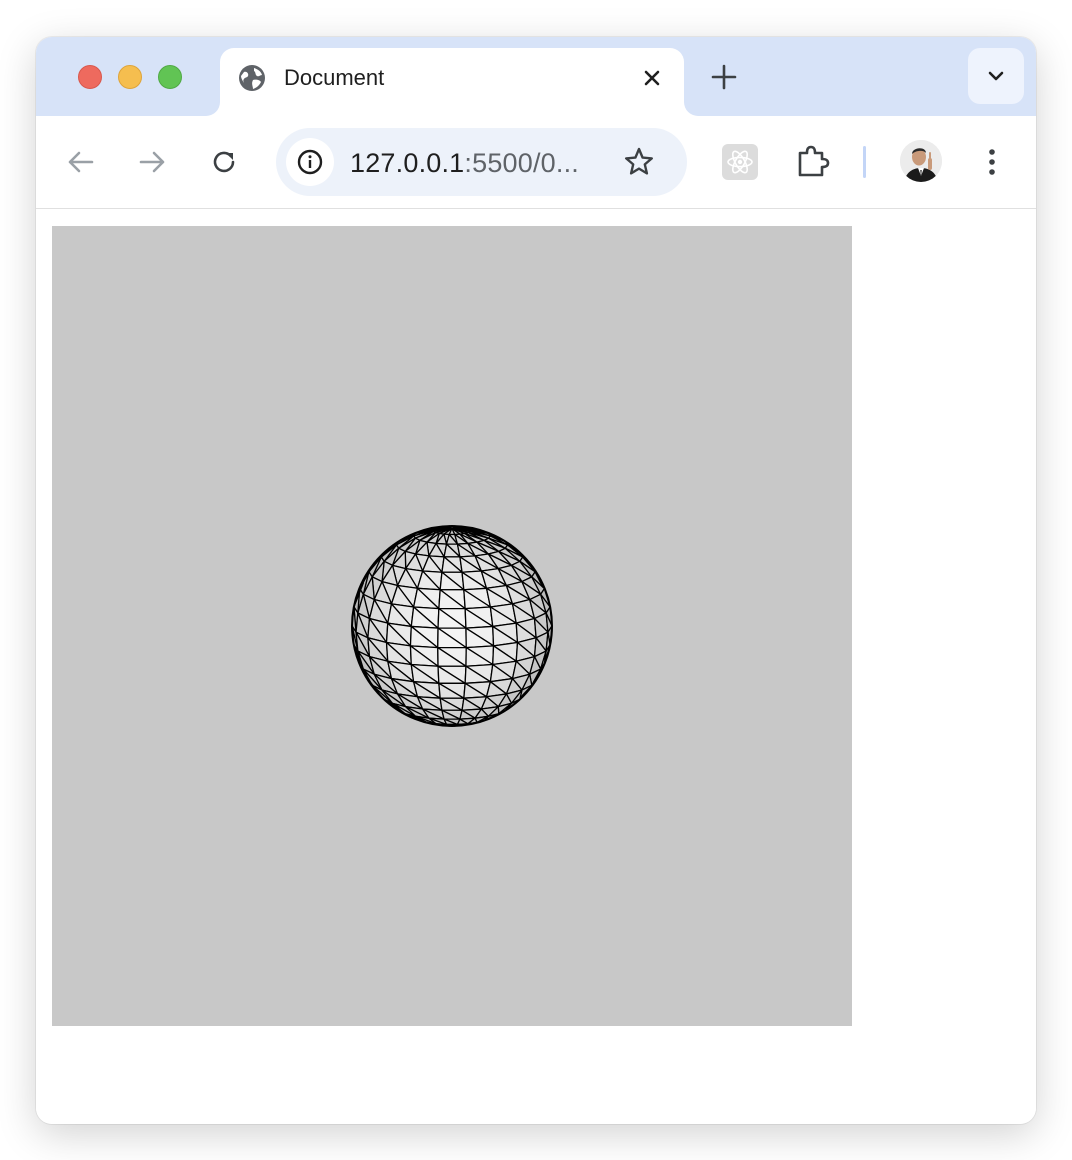 Image resolution: width=1072 pixels, height=1160 pixels. I want to click on puzzle-icon, so click(813, 161).